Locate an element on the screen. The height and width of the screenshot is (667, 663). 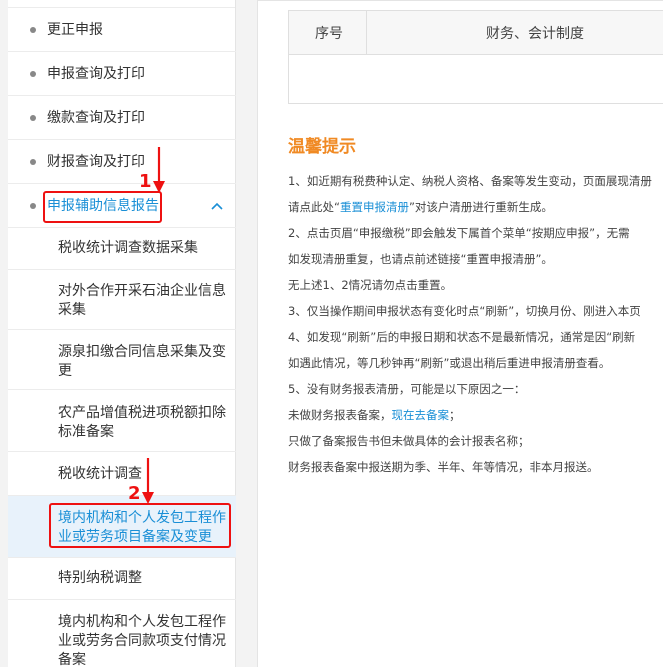
tip-line: 如发现清册重复，也请点前述链接“重置申报清册”。 is located at coordinates (420, 259).